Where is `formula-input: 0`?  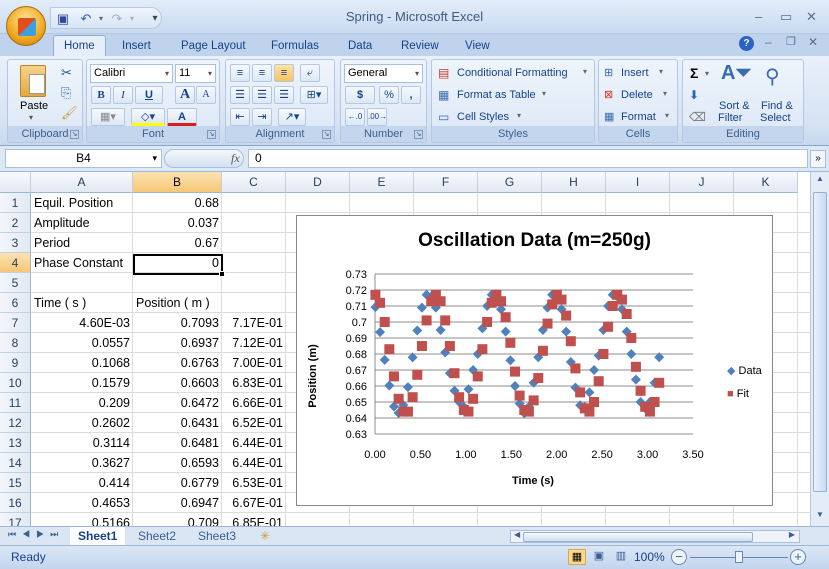
formula-input: 0 is located at coordinates (528, 158).